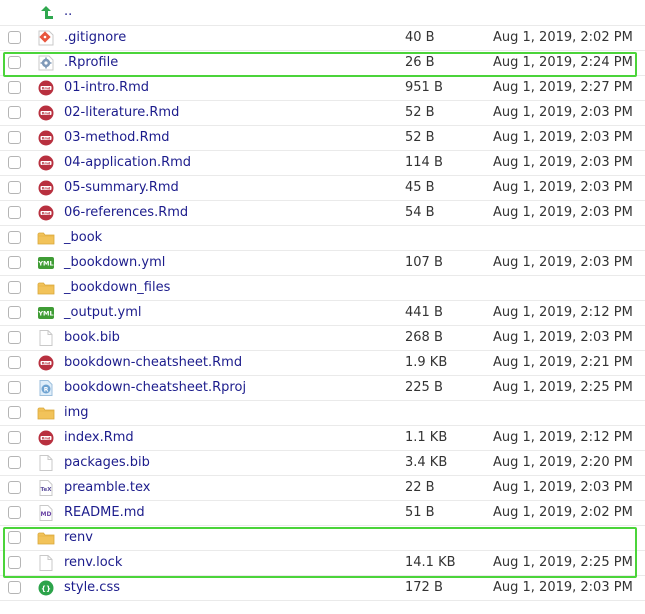 The image size is (645, 614). I want to click on file-name-link: bookdown-cheatsheet.Rmd, so click(153, 362).